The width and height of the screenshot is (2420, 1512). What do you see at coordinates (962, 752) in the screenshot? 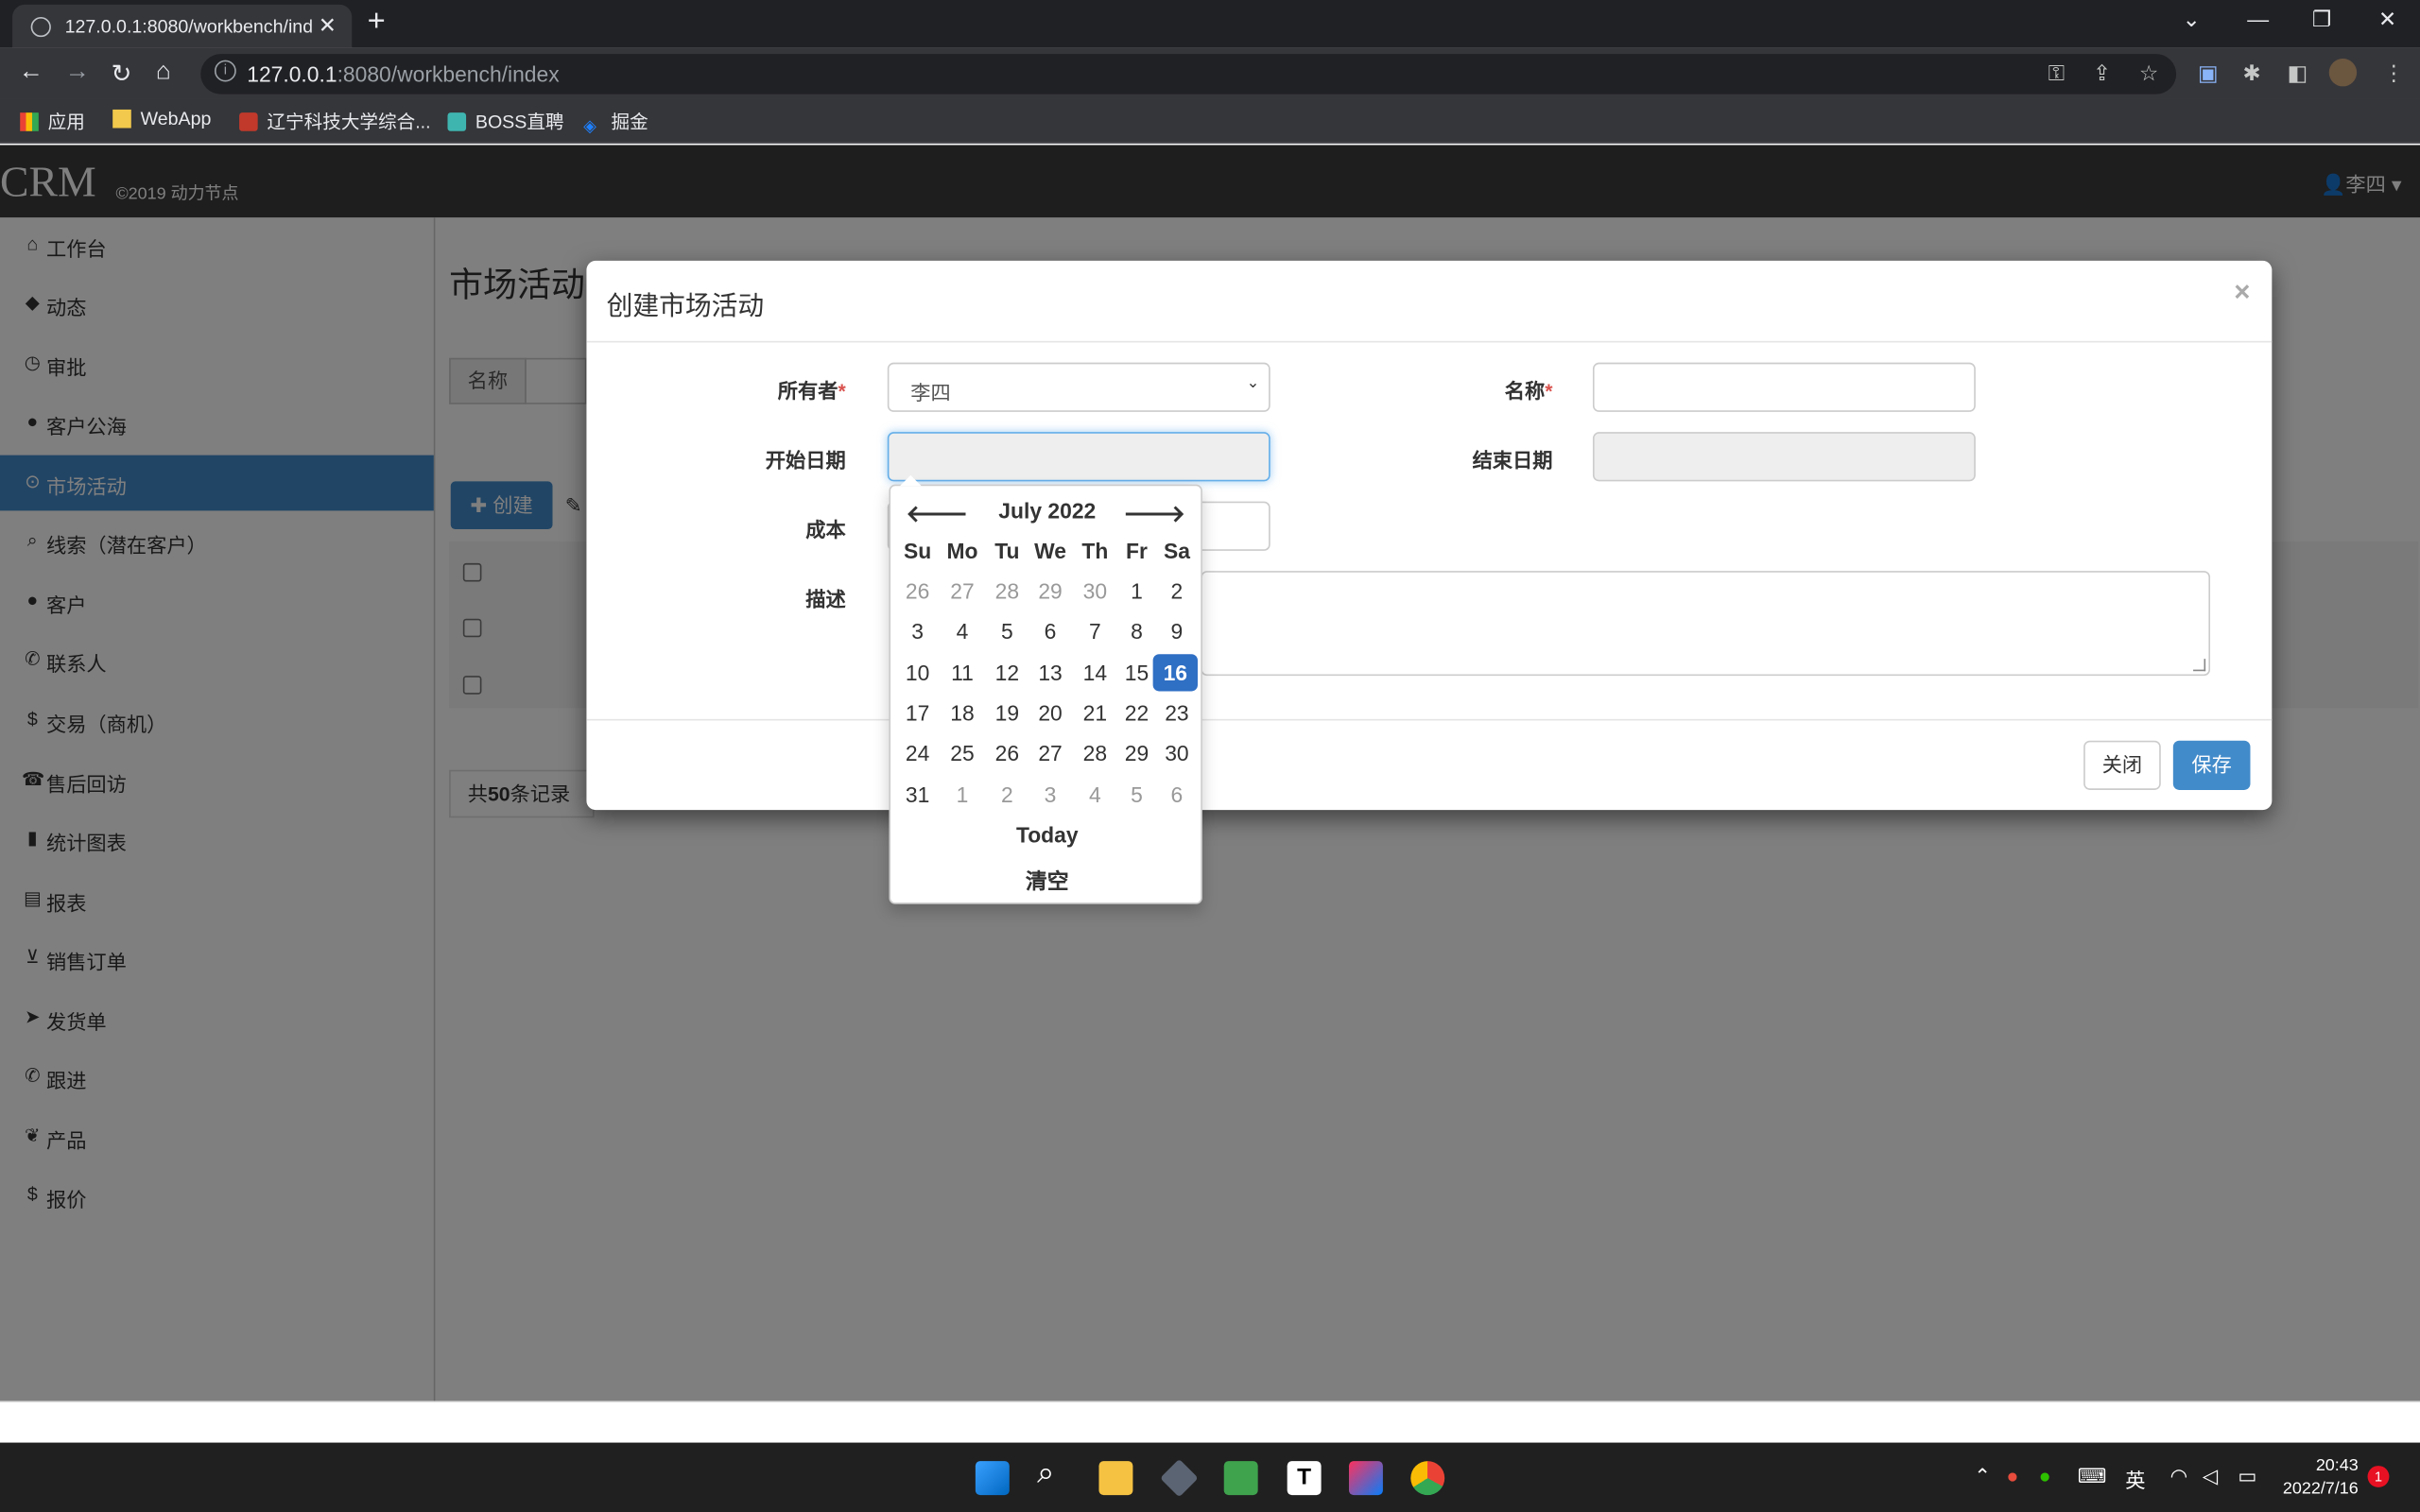
I see `calendar-day: 25` at bounding box center [962, 752].